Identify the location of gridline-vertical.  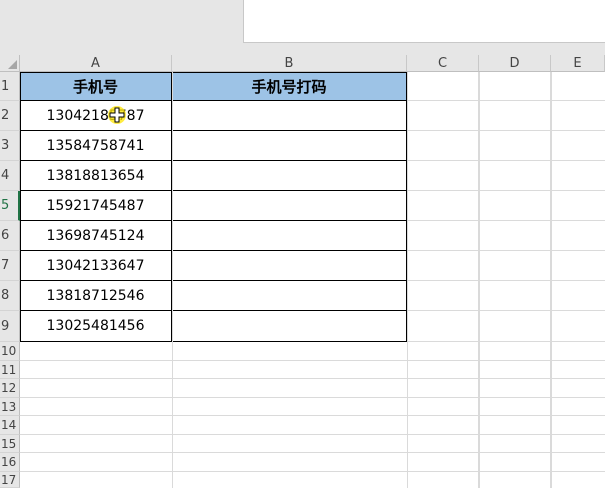
(172, 280).